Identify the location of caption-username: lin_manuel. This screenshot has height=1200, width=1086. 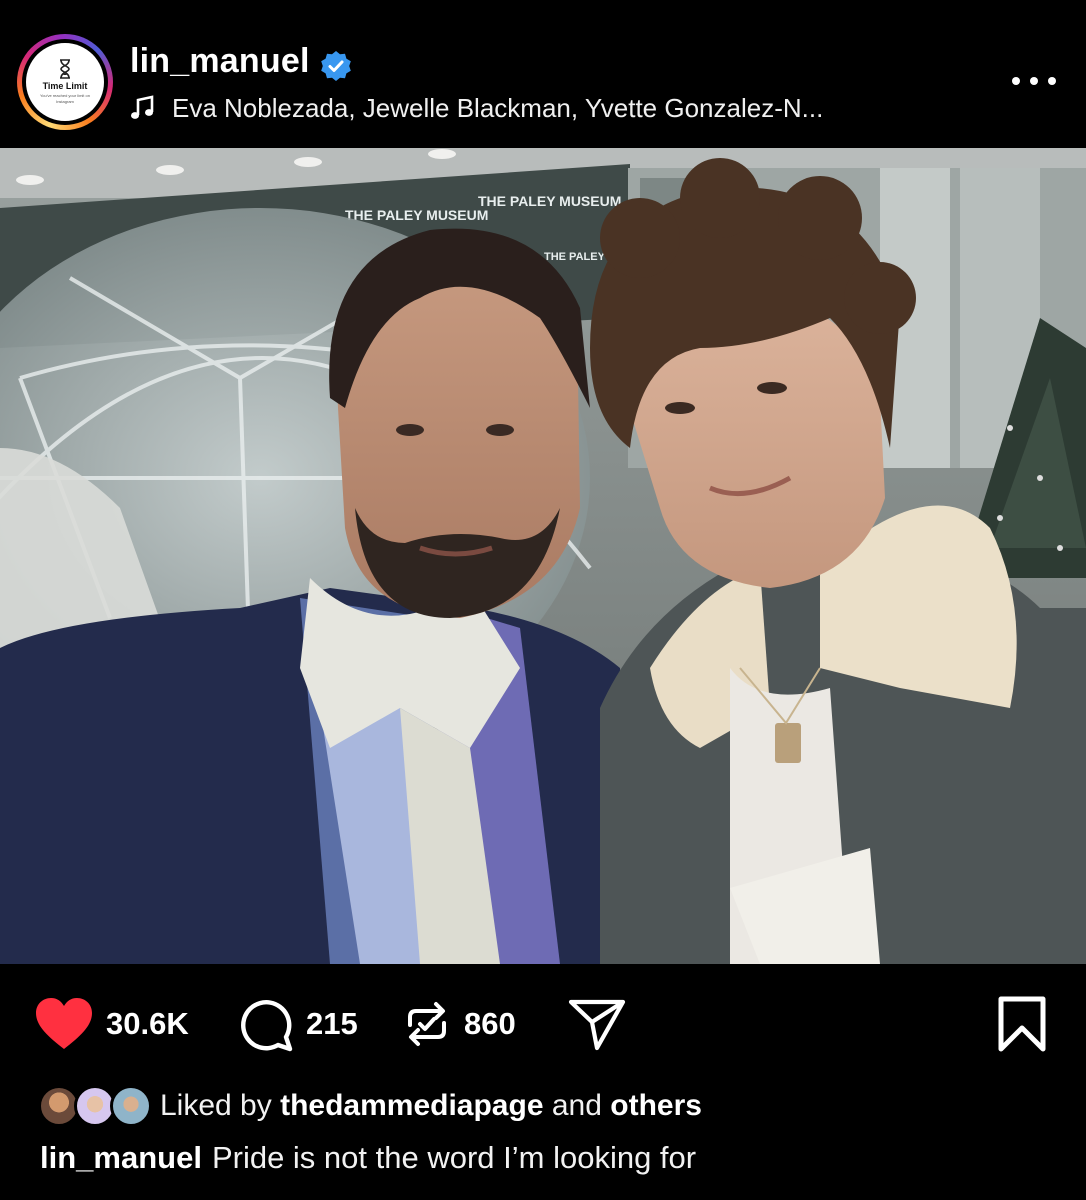
(121, 1158).